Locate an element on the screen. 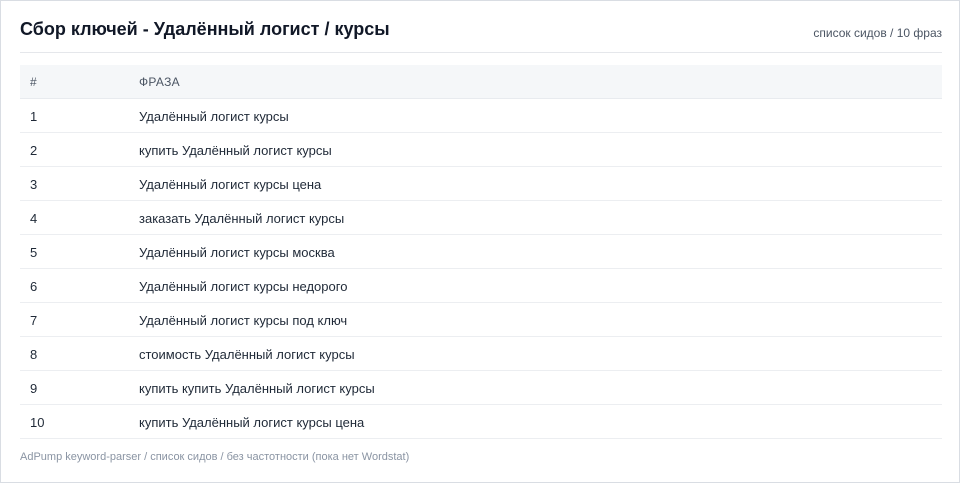  row-number: 9 is located at coordinates (34, 388).